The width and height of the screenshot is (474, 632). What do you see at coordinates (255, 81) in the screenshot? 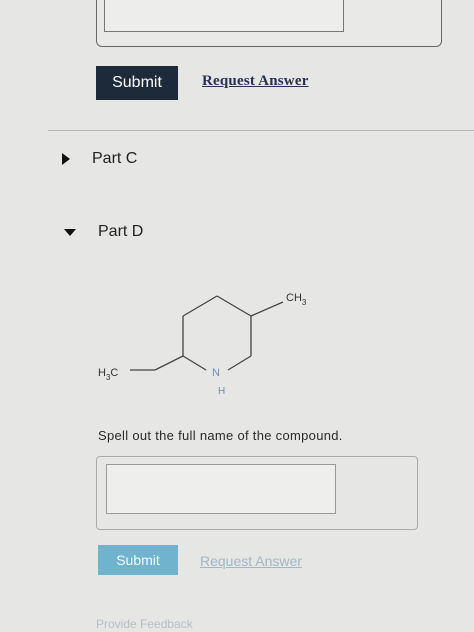
I see `request-answer-link: Request Answer` at bounding box center [255, 81].